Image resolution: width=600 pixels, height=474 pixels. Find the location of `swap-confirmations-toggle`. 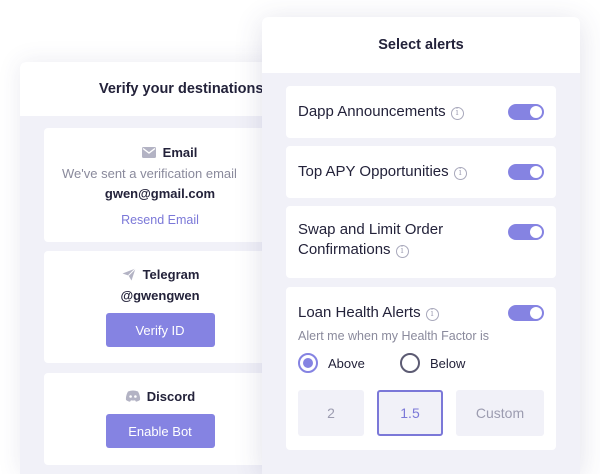

swap-confirmations-toggle is located at coordinates (526, 232).